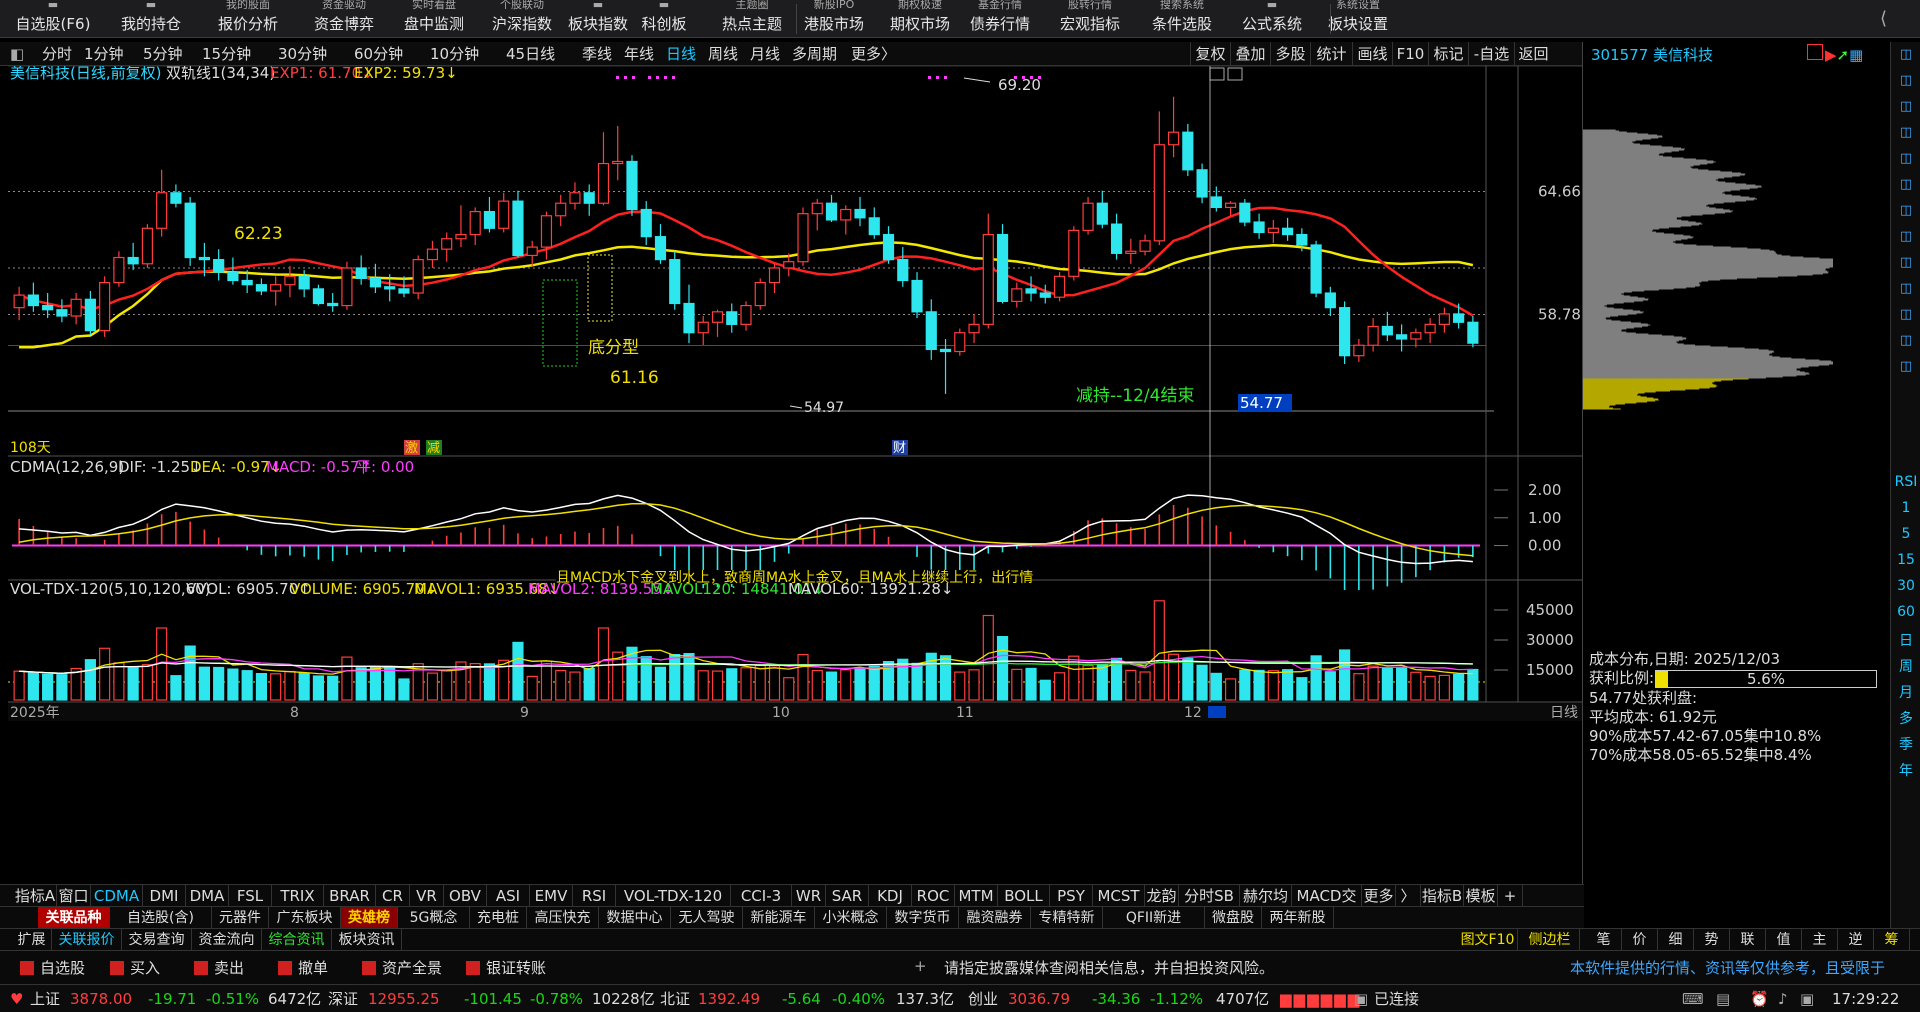 The width and height of the screenshot is (1920, 1012). I want to click on indicator-tab-15: CCI-3, so click(761, 896).